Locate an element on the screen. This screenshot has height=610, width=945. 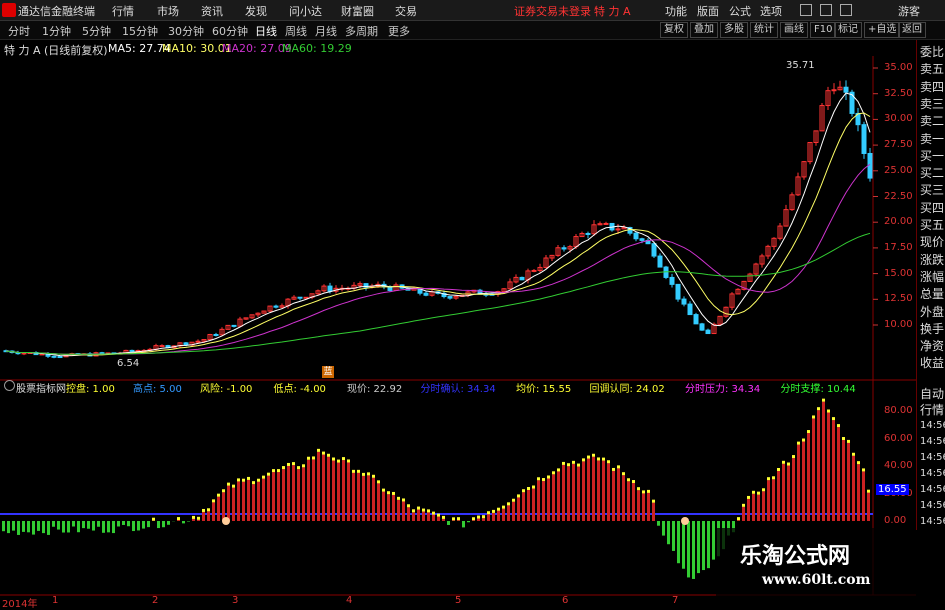
tick-panel-item: 自动 is located at coordinates (932, 394).